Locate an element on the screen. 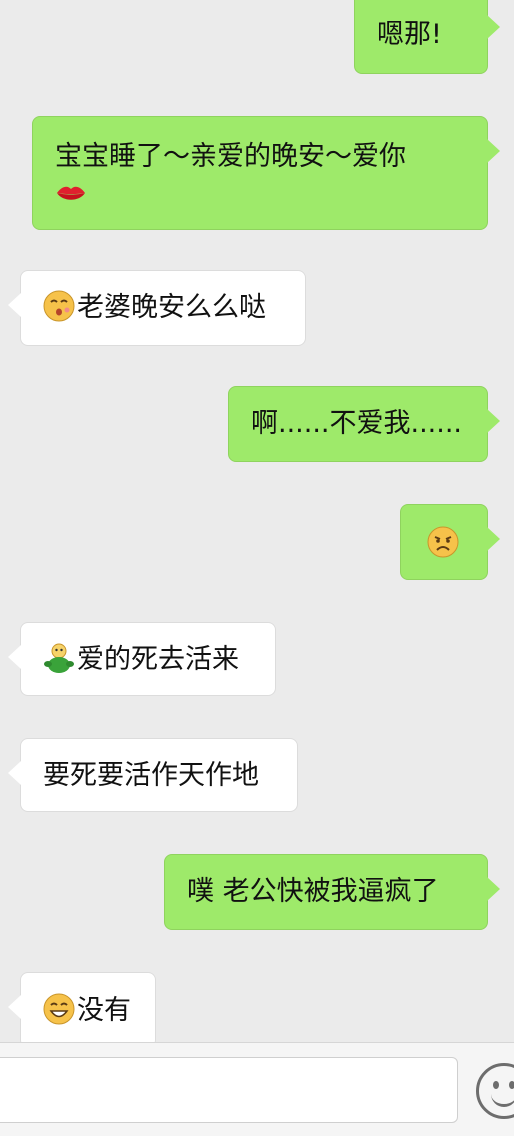  message-text: 宝宝睡了～亲爱的晚安～爱你 is located at coordinates (230, 156).